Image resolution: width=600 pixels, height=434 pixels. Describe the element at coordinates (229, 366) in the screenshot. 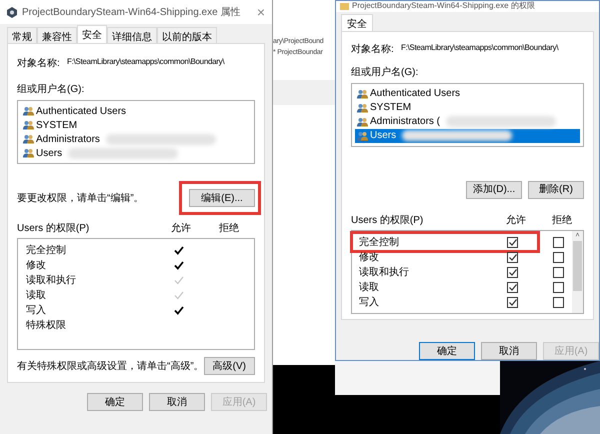

I see `dialog-button: 高级(V)` at that location.